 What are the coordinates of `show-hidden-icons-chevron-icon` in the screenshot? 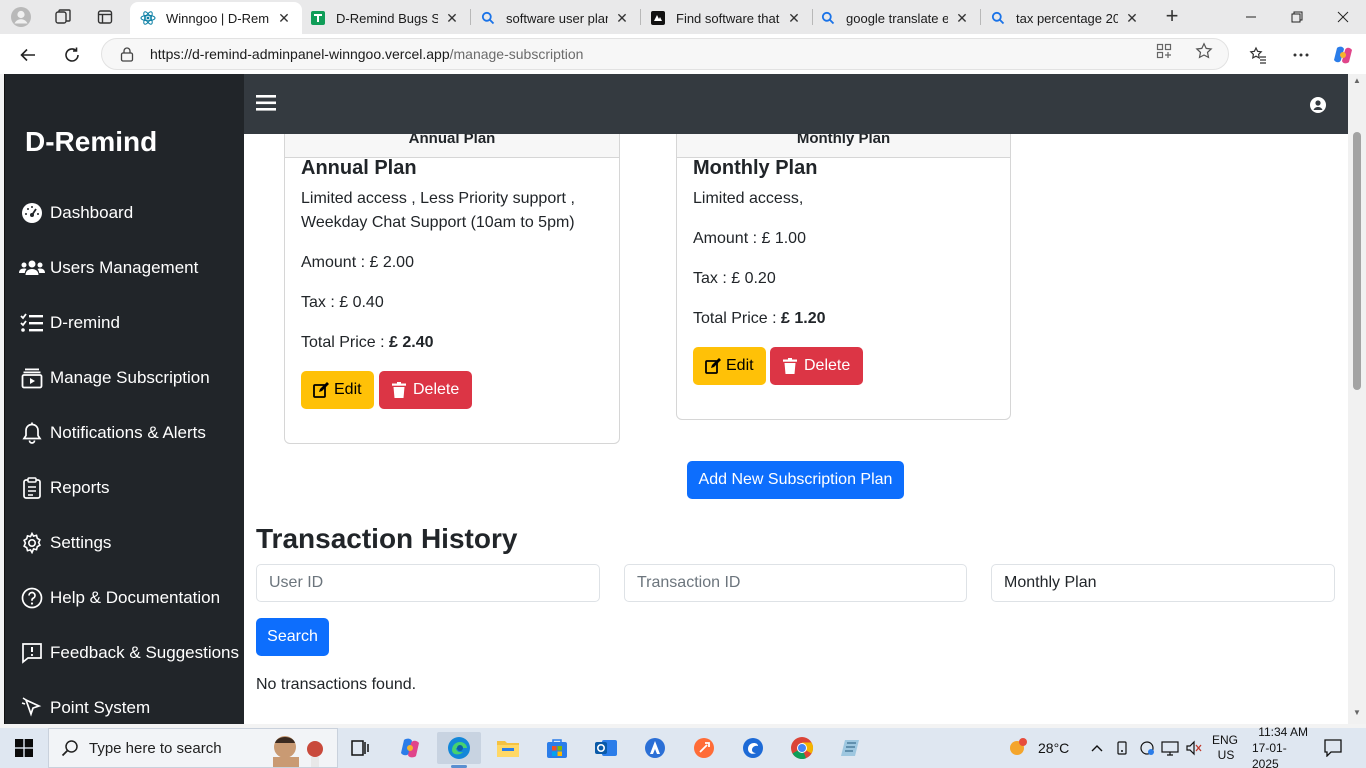 It's located at (1097, 748).